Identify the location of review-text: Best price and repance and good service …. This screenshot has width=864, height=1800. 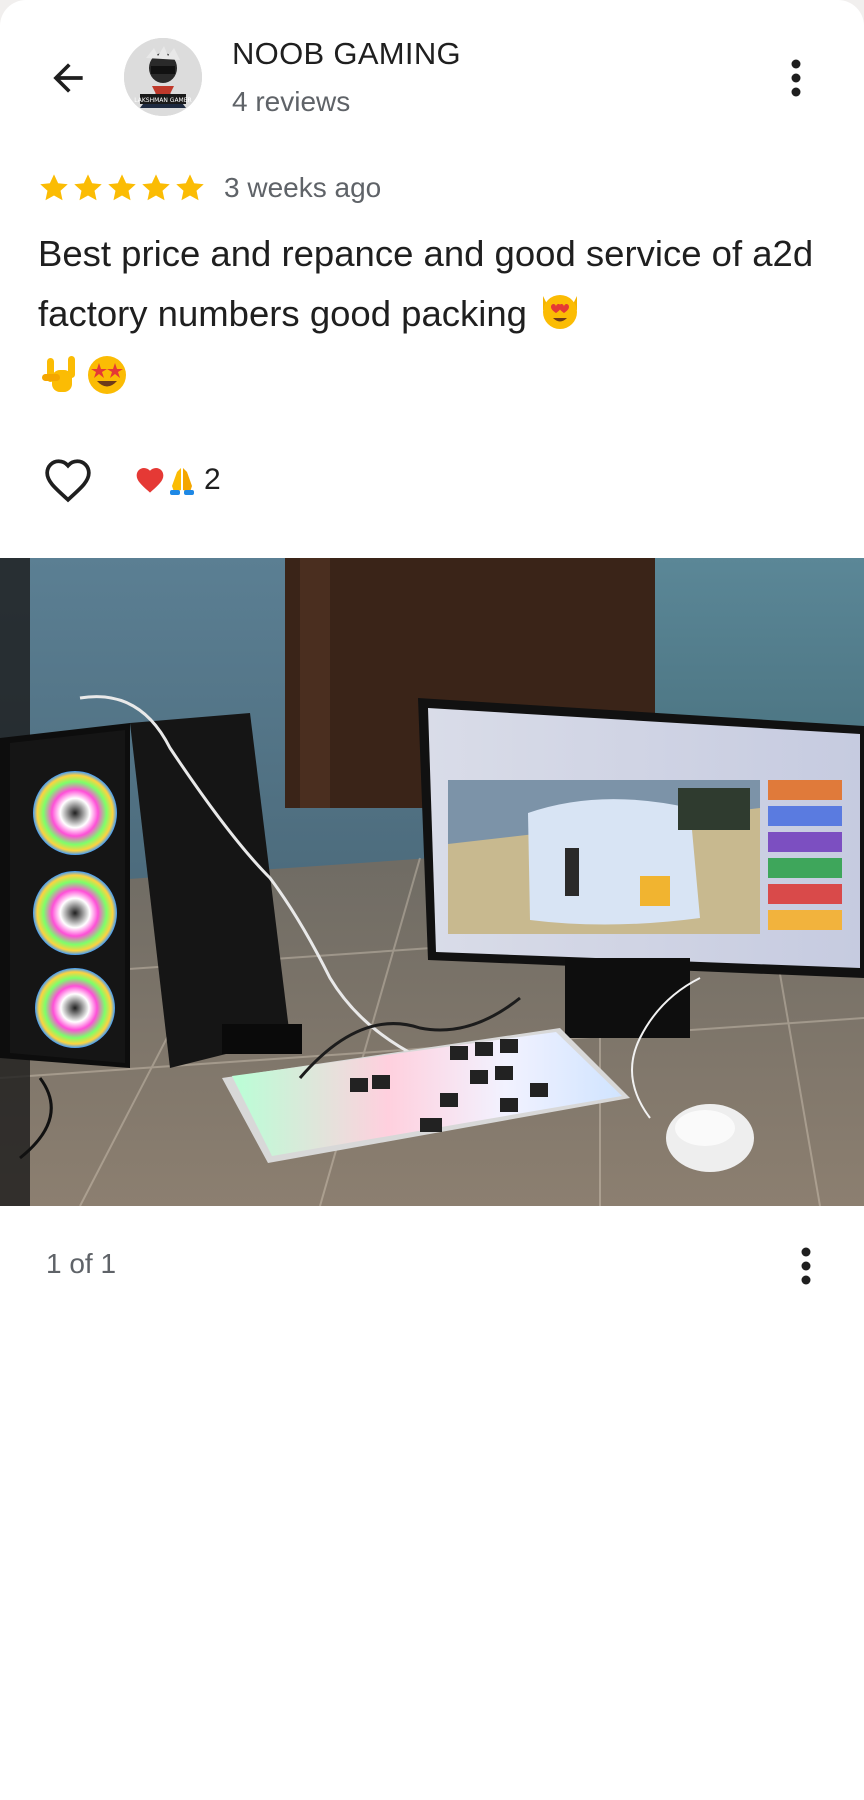
(433, 320).